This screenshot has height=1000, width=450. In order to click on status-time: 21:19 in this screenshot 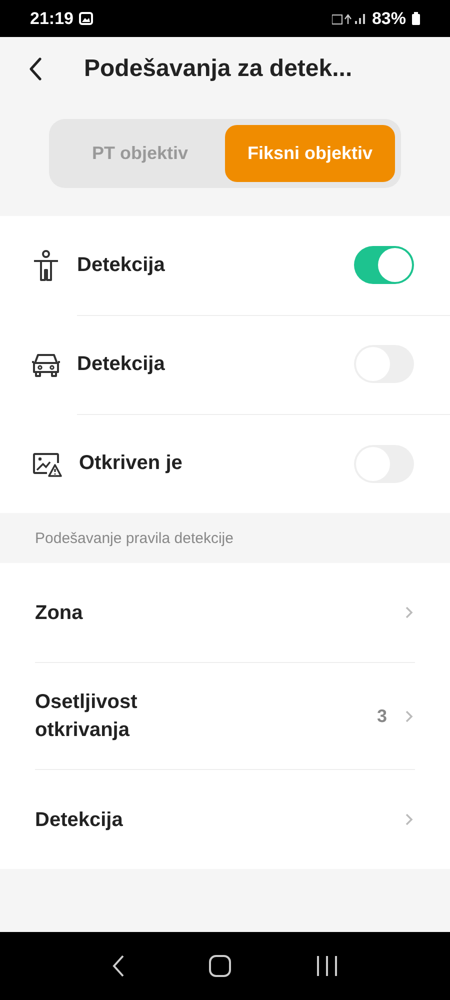, I will do `click(52, 18)`.